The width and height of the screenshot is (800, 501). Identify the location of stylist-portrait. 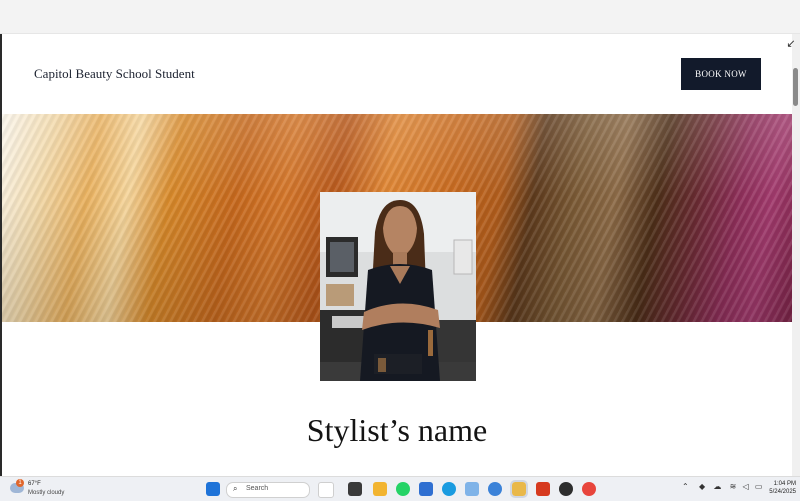
(398, 286).